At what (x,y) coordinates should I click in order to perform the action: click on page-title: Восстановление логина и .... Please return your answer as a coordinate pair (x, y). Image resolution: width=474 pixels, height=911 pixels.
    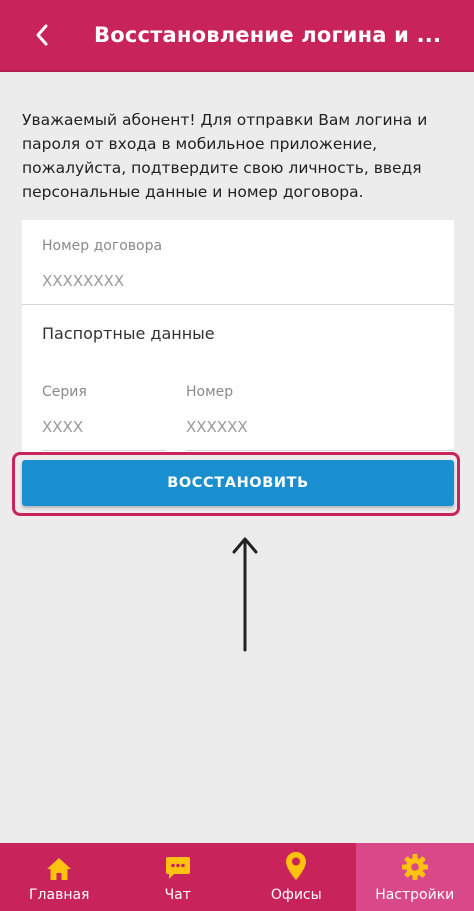
    Looking at the image, I should click on (268, 35).